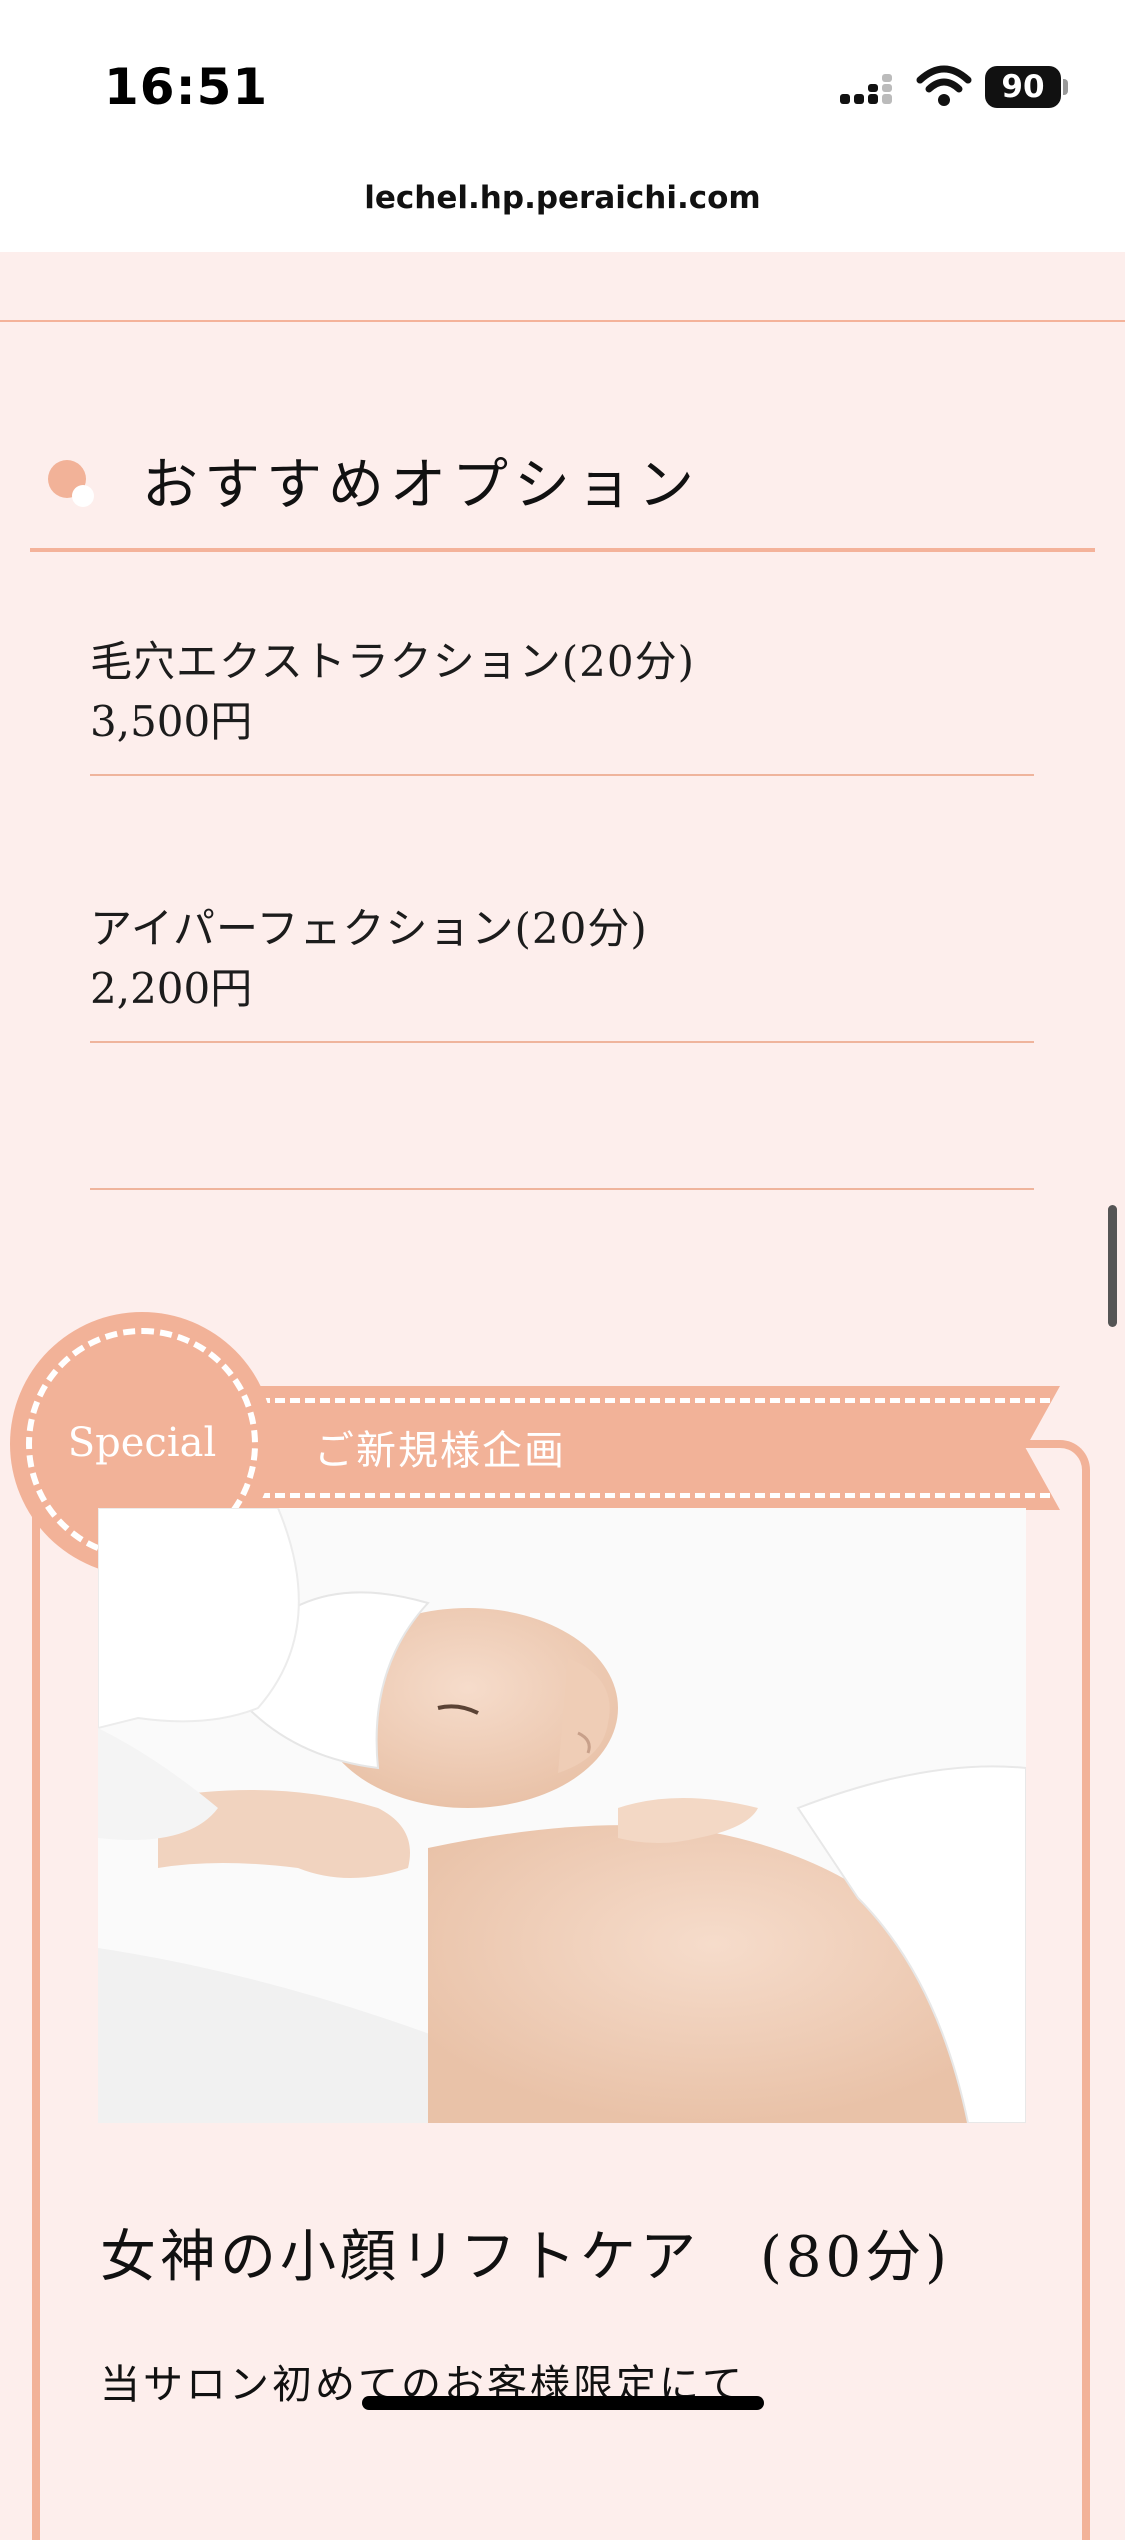 The image size is (1125, 2540). What do you see at coordinates (525, 2257) in the screenshot?
I see `special-menu-title: 女神の小顔リフトケア (80分)` at bounding box center [525, 2257].